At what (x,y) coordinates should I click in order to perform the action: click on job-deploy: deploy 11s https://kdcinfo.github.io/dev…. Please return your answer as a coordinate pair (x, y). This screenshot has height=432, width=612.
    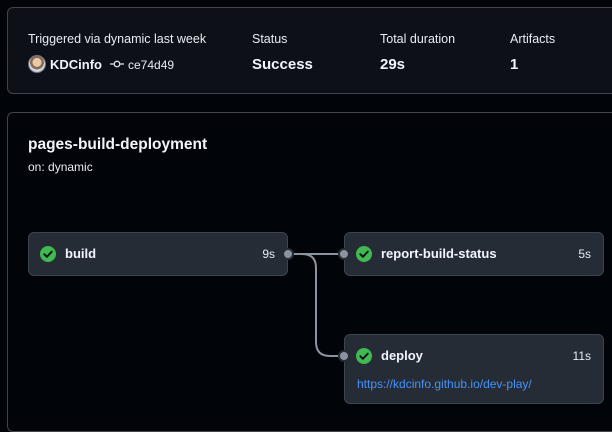
    Looking at the image, I should click on (474, 369).